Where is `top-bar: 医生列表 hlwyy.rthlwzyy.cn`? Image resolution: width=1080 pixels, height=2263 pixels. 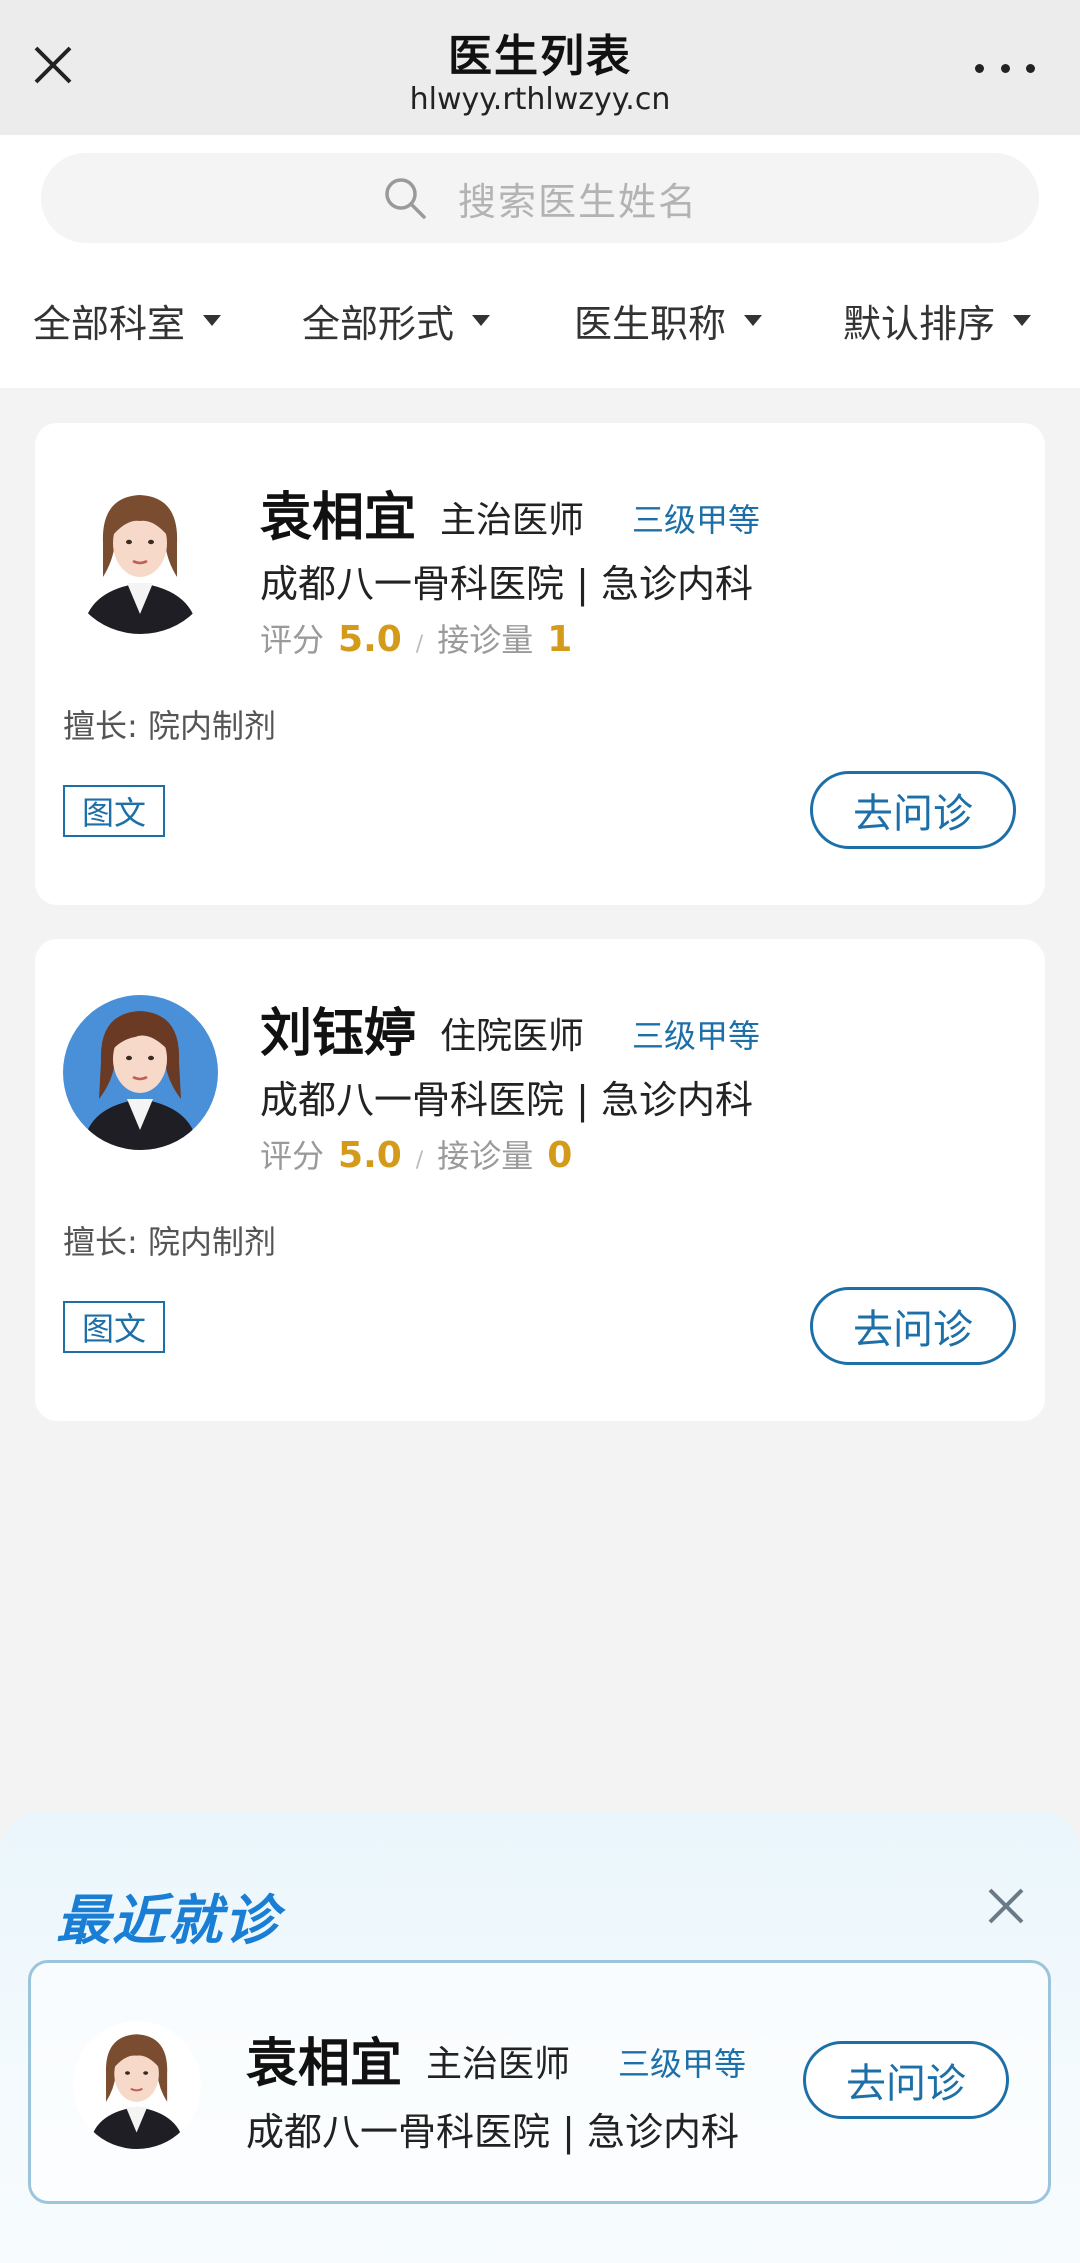 top-bar: 医生列表 hlwyy.rthlwzyy.cn is located at coordinates (540, 67).